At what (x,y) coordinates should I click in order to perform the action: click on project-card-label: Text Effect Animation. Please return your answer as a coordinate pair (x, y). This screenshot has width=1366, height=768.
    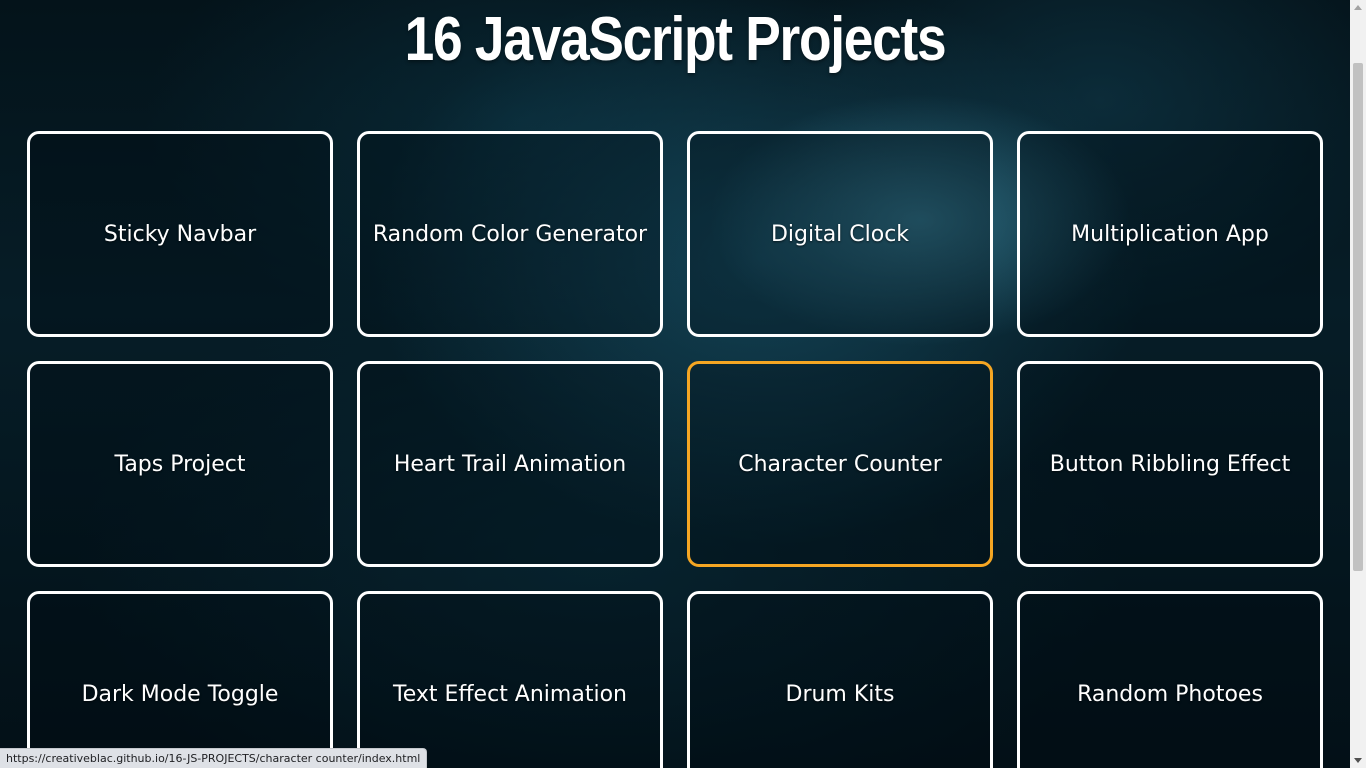
    Looking at the image, I should click on (510, 694).